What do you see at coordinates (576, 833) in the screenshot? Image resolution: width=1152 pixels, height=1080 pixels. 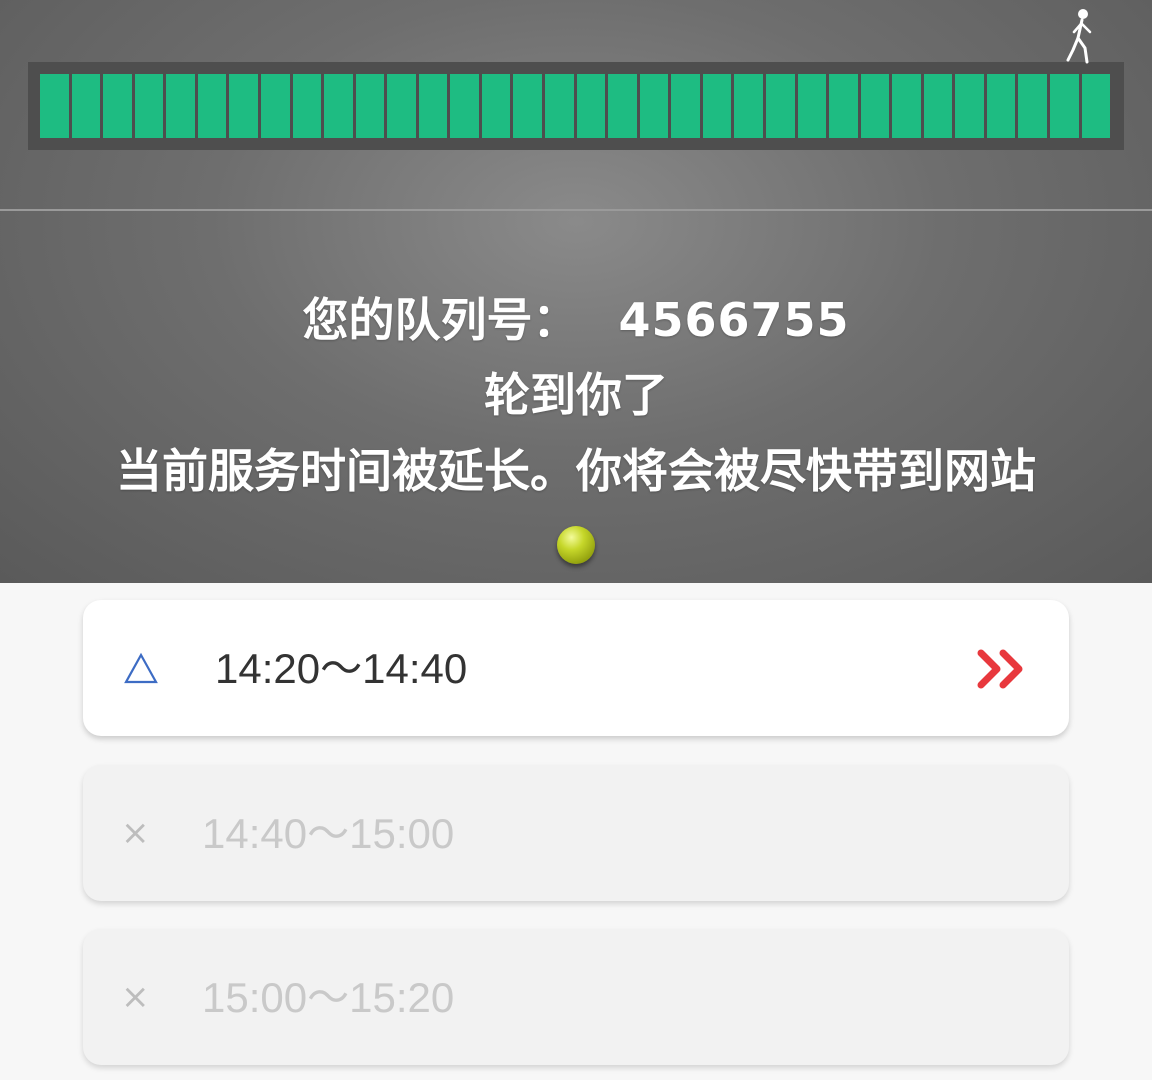 I see `time-slot-full: × 14:40～15:00` at bounding box center [576, 833].